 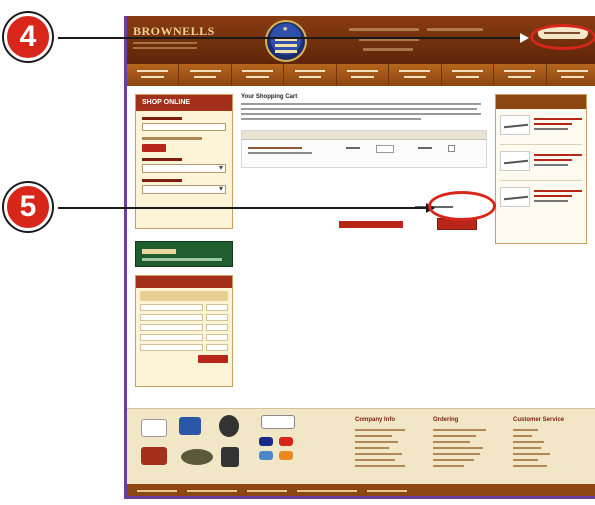 What do you see at coordinates (462, 206) in the screenshot?
I see `step-5-highlight-ring` at bounding box center [462, 206].